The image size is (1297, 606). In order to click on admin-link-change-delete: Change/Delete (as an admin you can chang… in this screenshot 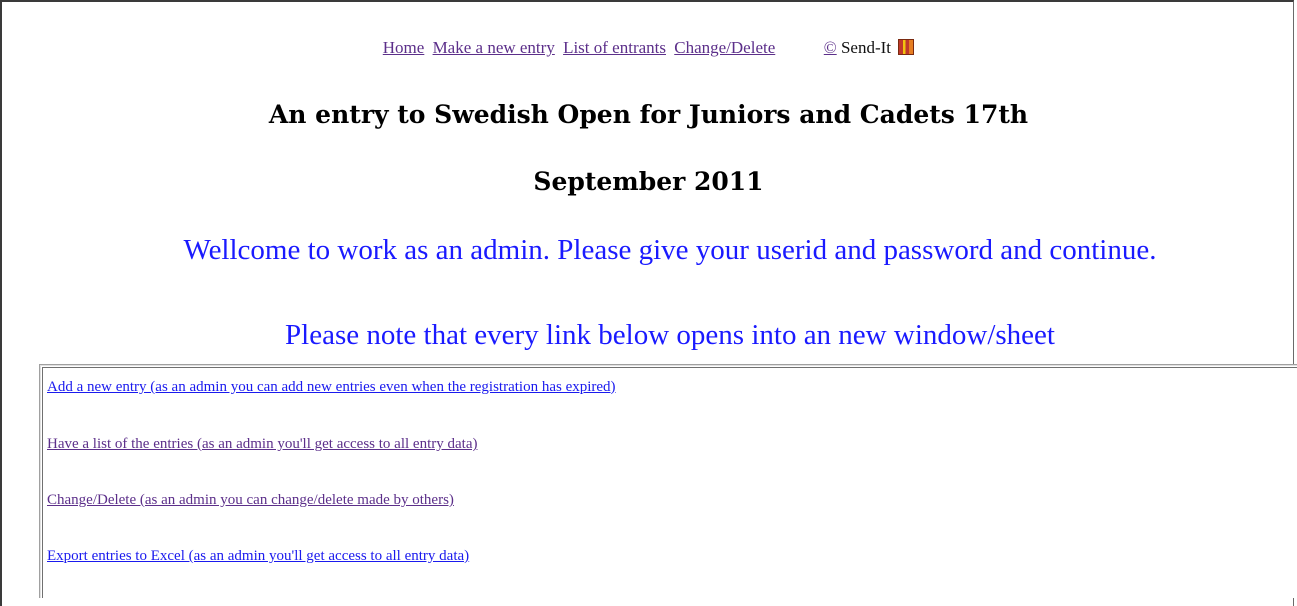, I will do `click(250, 500)`.